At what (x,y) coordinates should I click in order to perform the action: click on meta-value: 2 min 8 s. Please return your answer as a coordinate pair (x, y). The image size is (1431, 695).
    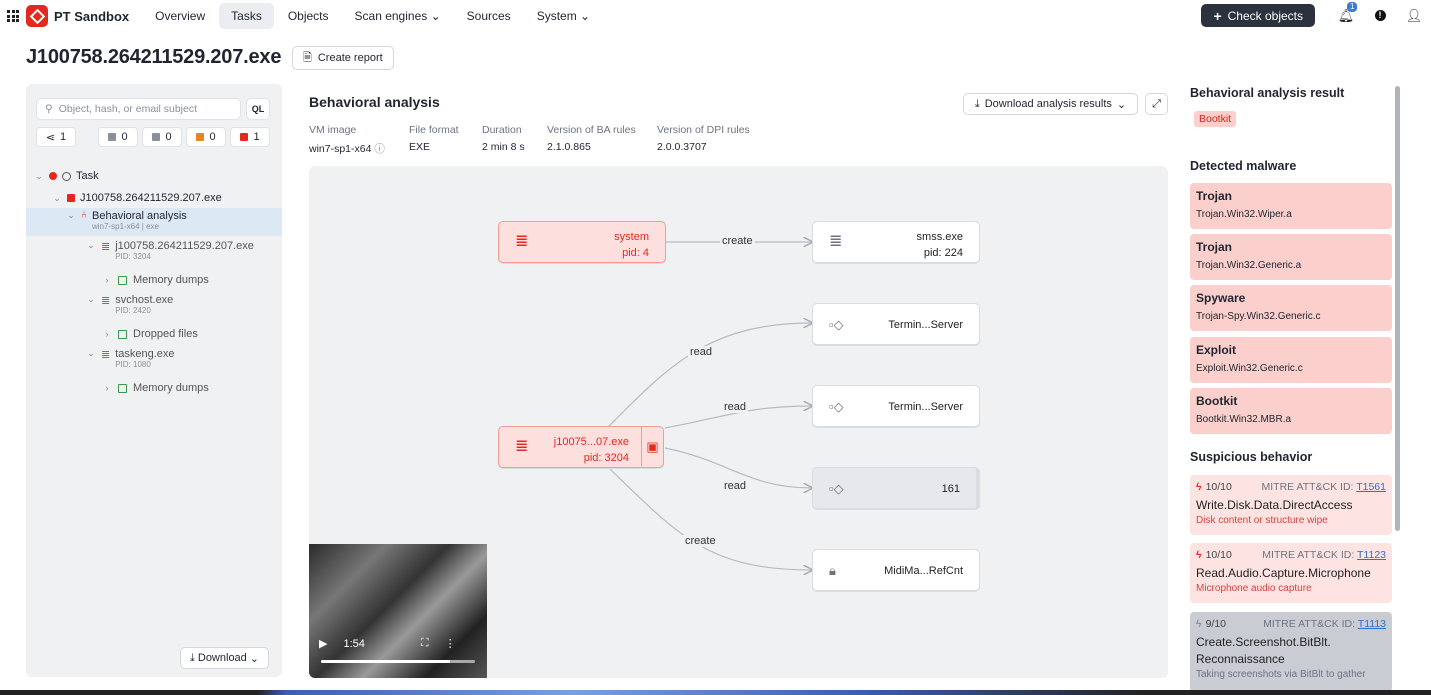
    Looking at the image, I should click on (503, 147).